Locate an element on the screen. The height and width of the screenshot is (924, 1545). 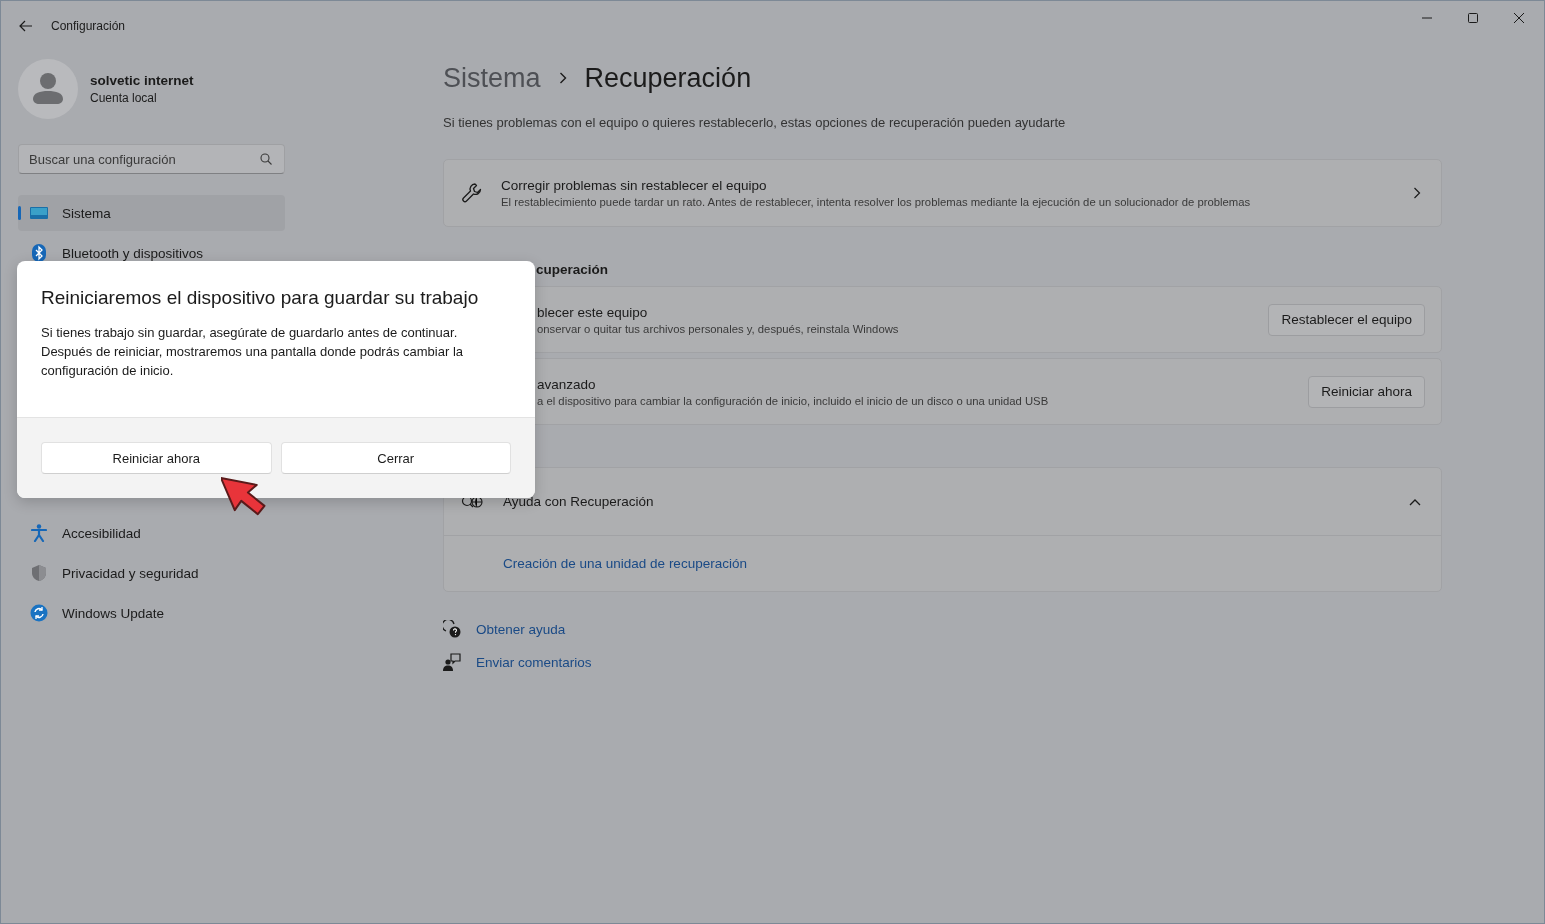
chevron-up-icon is located at coordinates (1415, 501).